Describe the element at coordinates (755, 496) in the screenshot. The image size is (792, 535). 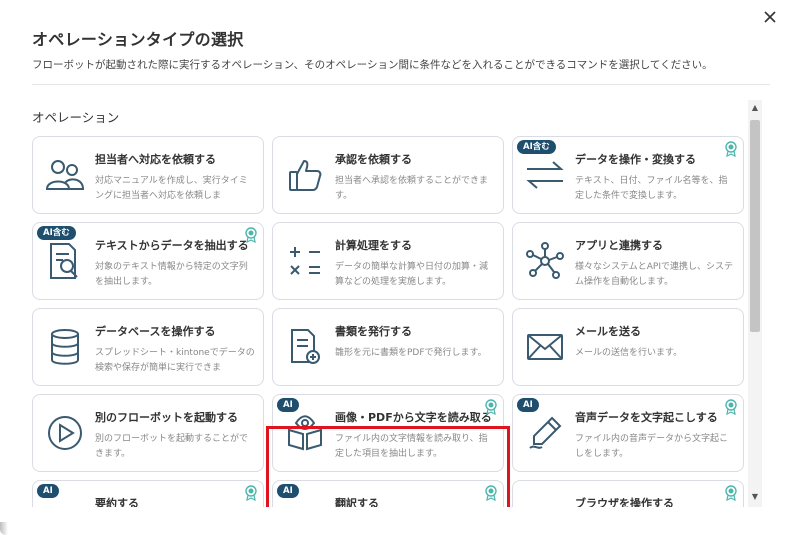
I see `scroll-down-icon: ▼` at that location.